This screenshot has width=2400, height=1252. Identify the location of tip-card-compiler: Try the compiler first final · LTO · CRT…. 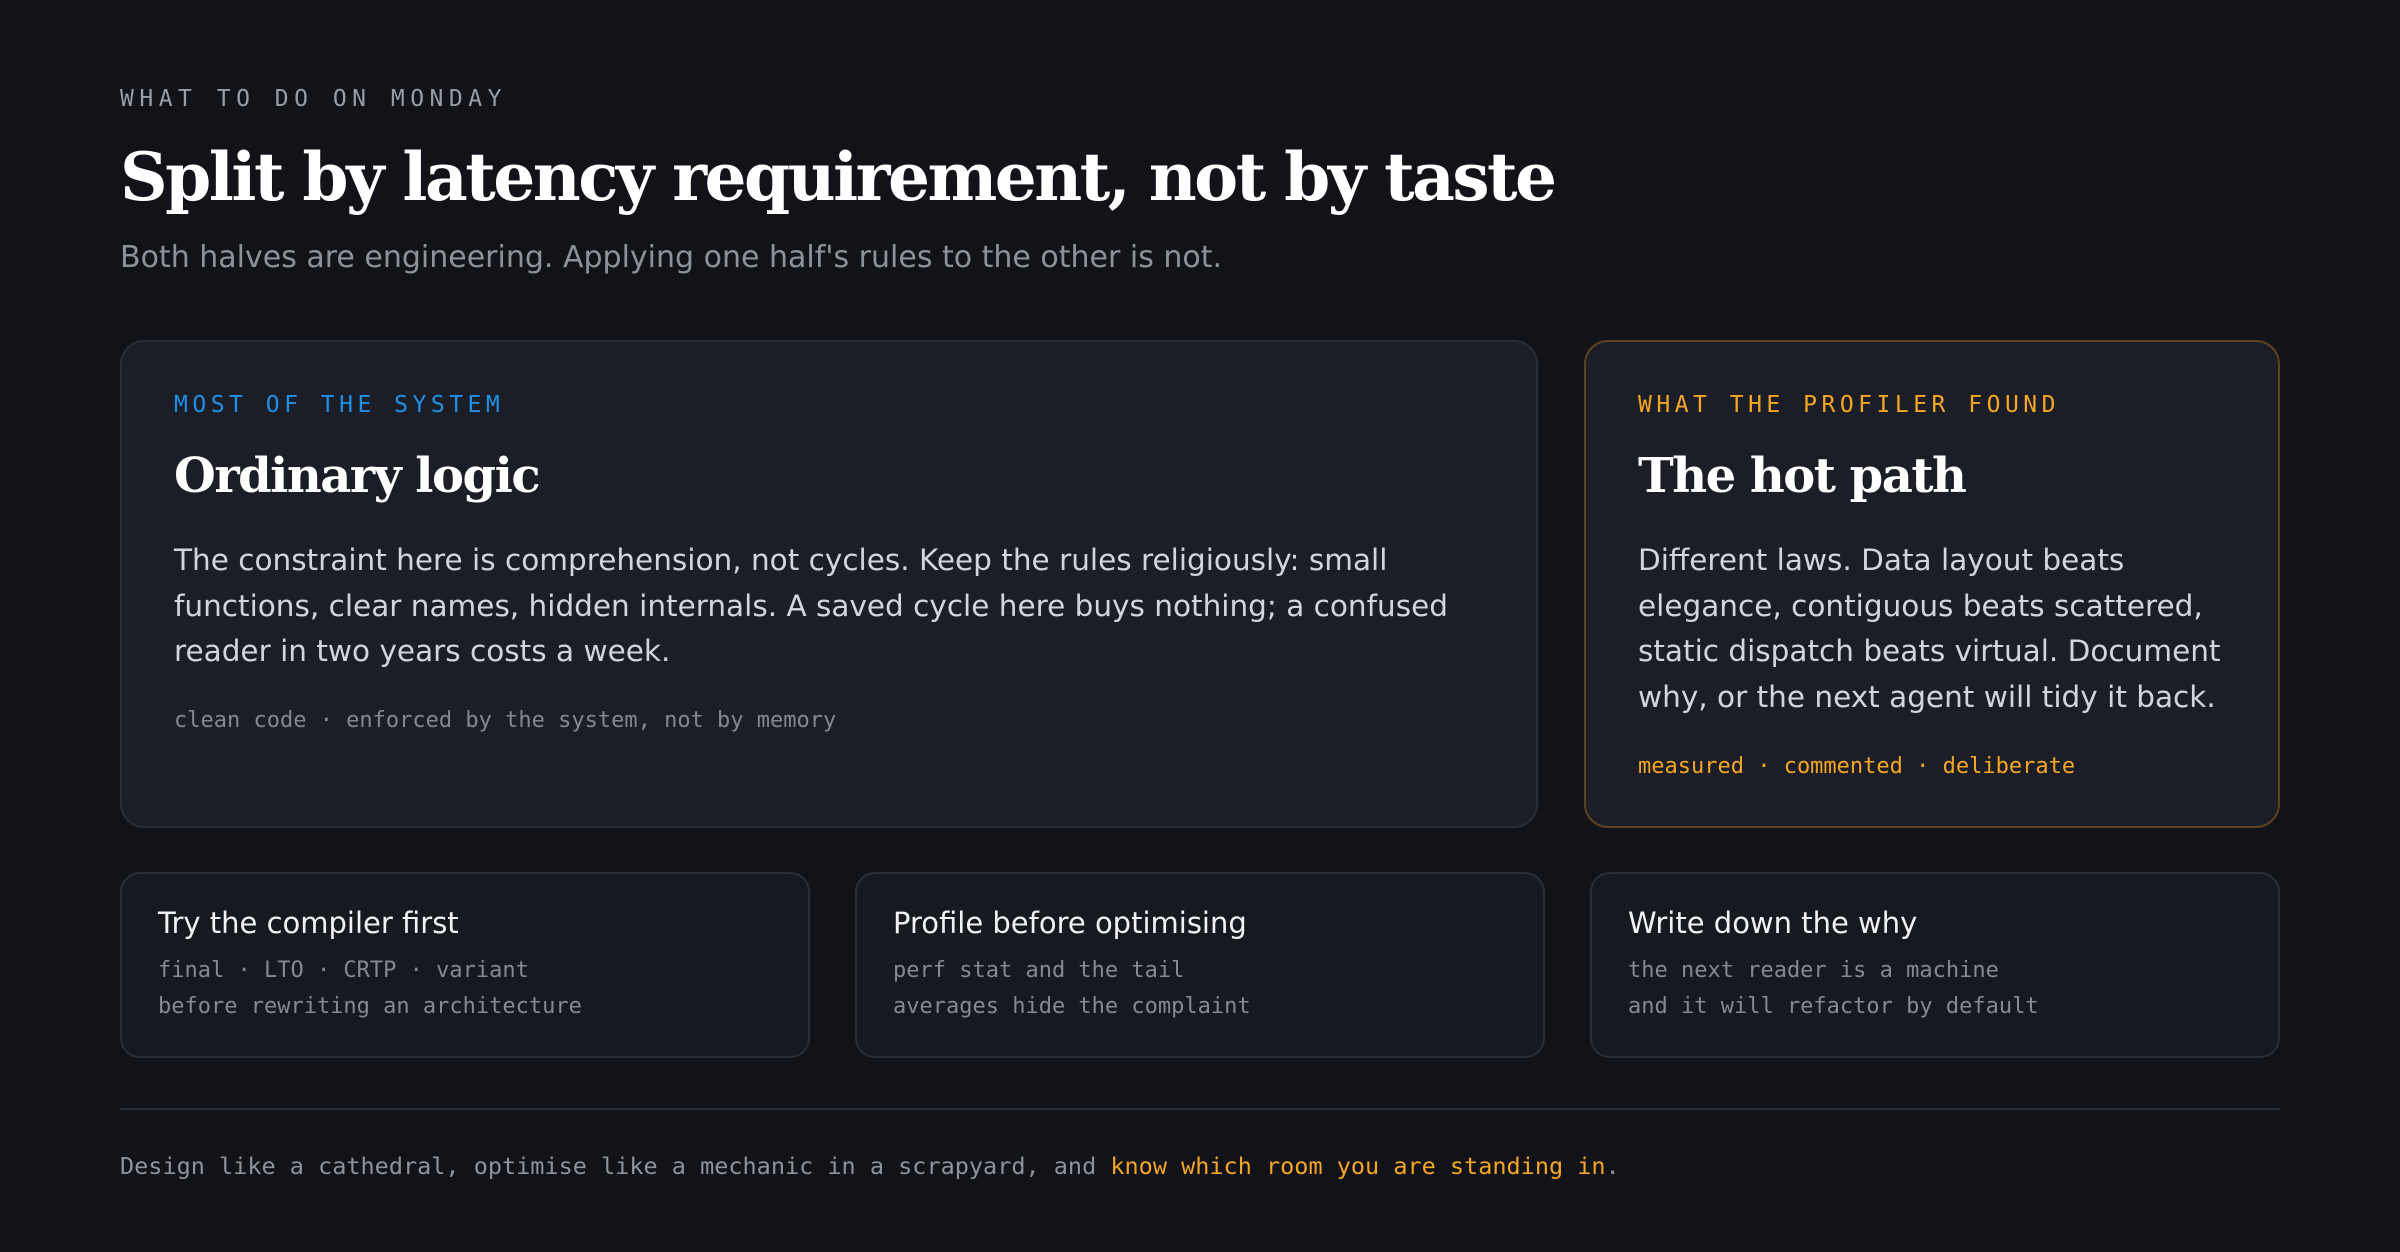
(465, 965).